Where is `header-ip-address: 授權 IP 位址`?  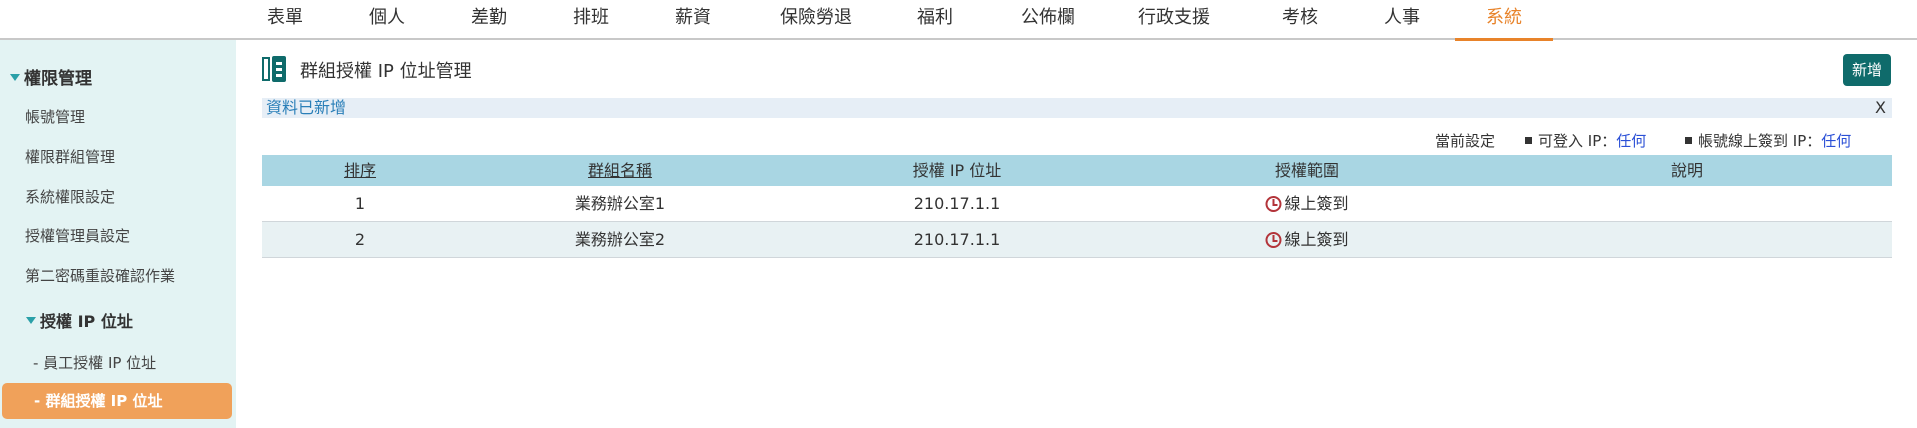
header-ip-address: 授權 IP 位址 is located at coordinates (957, 170).